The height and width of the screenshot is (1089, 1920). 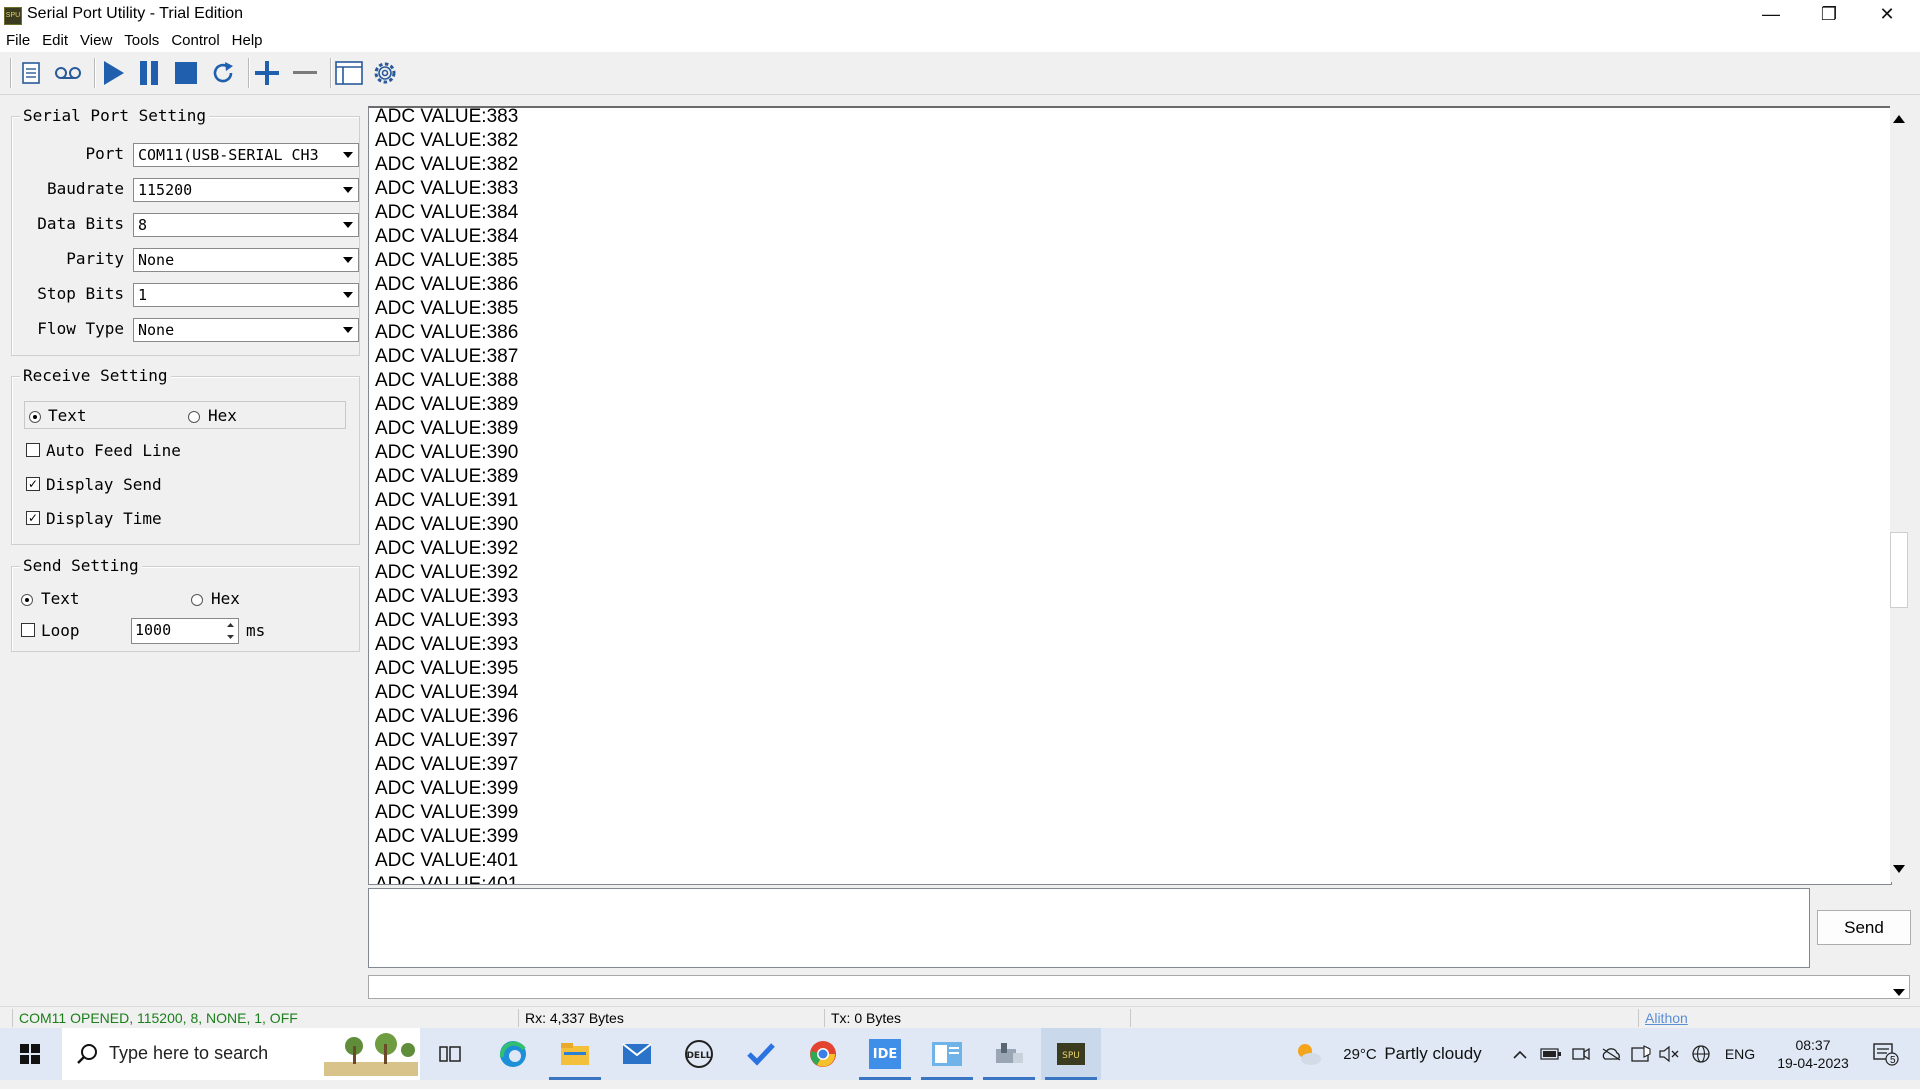 What do you see at coordinates (27, 600) in the screenshot?
I see `send-text-radio` at bounding box center [27, 600].